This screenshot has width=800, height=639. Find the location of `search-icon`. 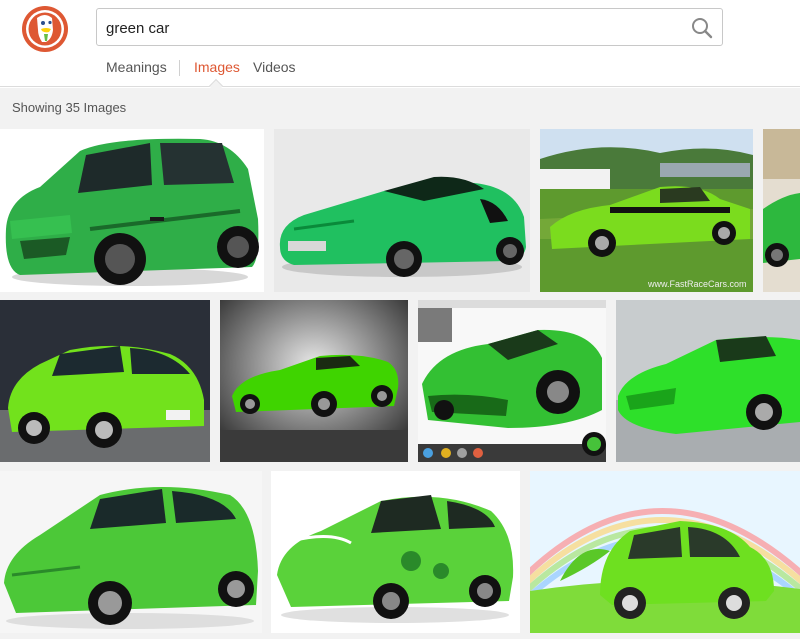

search-icon is located at coordinates (702, 28).